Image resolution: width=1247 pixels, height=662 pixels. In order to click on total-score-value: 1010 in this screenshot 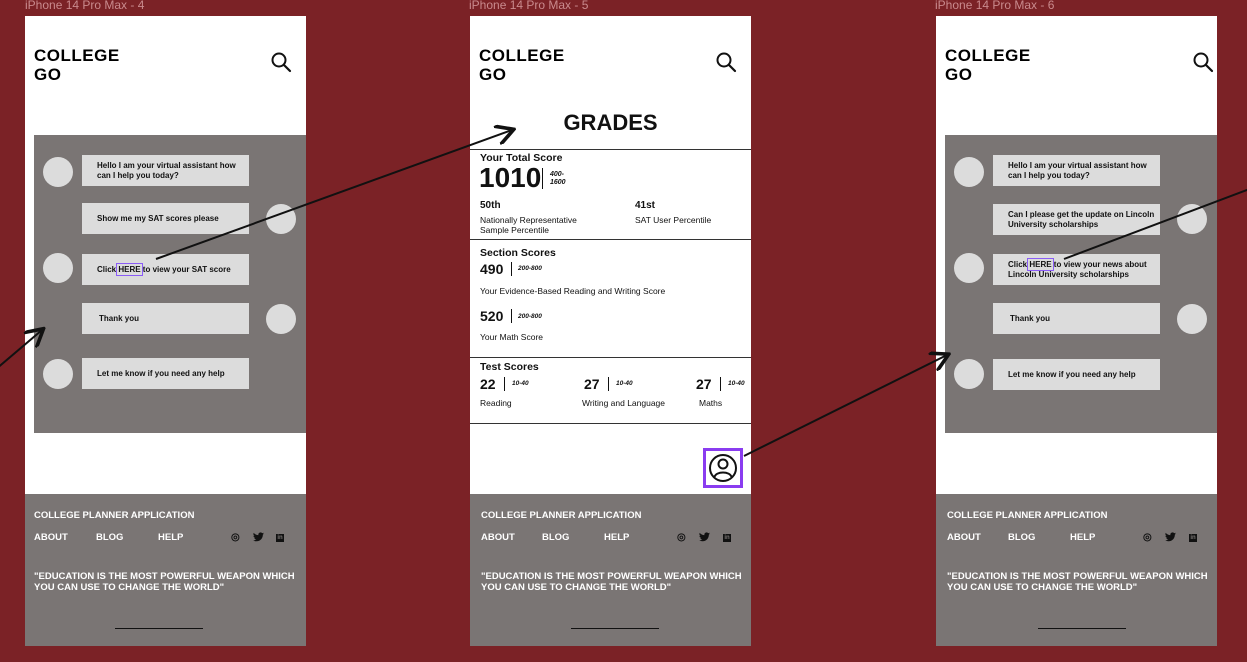, I will do `click(510, 177)`.